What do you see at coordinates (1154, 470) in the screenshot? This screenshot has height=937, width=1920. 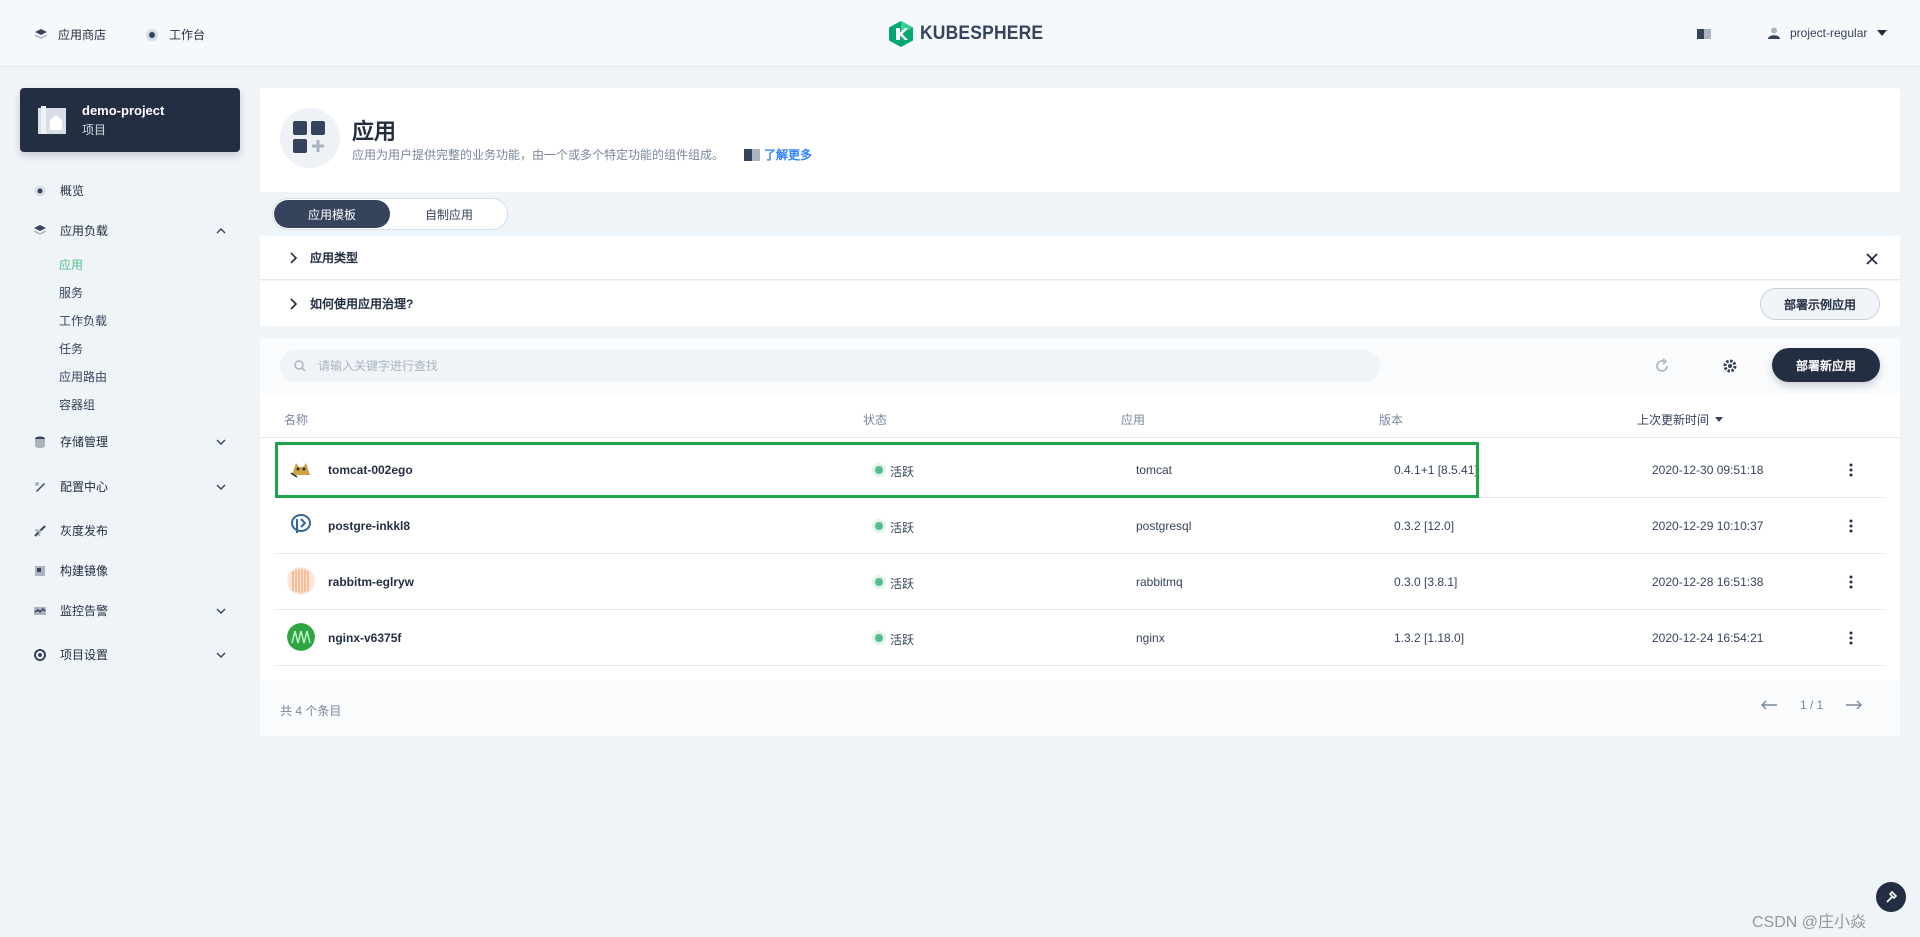 I see `app-template: tomcat` at bounding box center [1154, 470].